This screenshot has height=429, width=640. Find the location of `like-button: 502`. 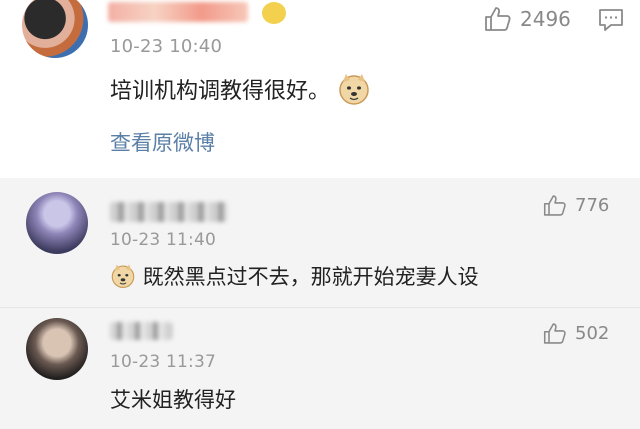

like-button: 502 is located at coordinates (576, 333).